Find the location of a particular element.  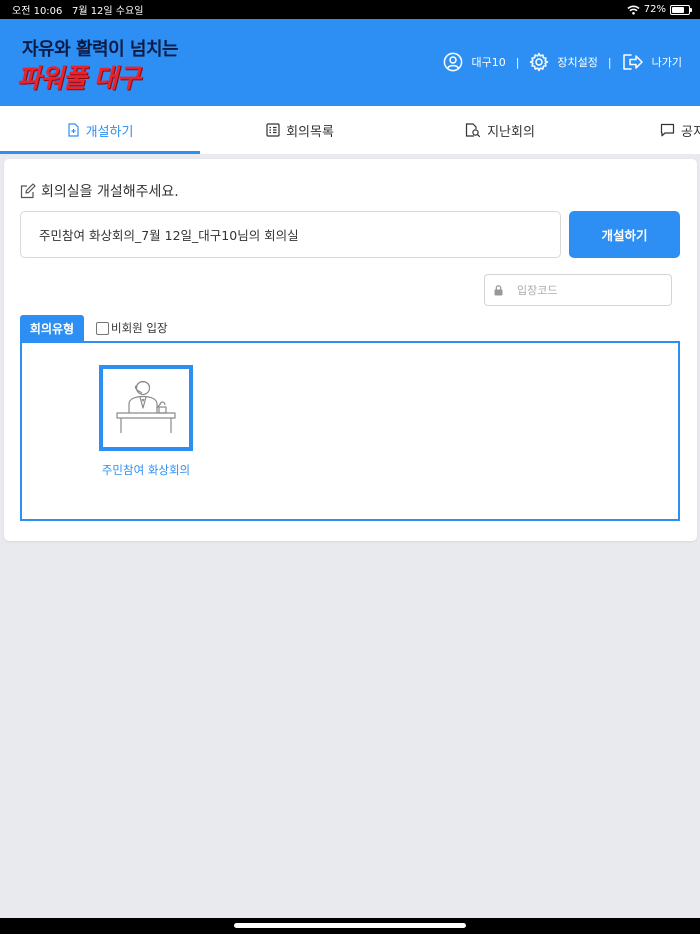

tab-notice: 공지 is located at coordinates (680, 130).